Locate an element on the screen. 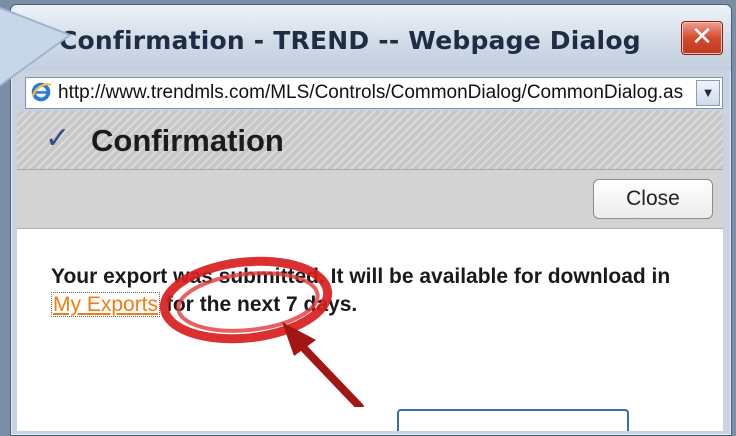 Image resolution: width=736 pixels, height=436 pixels. dialog-header: ✓ Confirmation is located at coordinates (370, 140).